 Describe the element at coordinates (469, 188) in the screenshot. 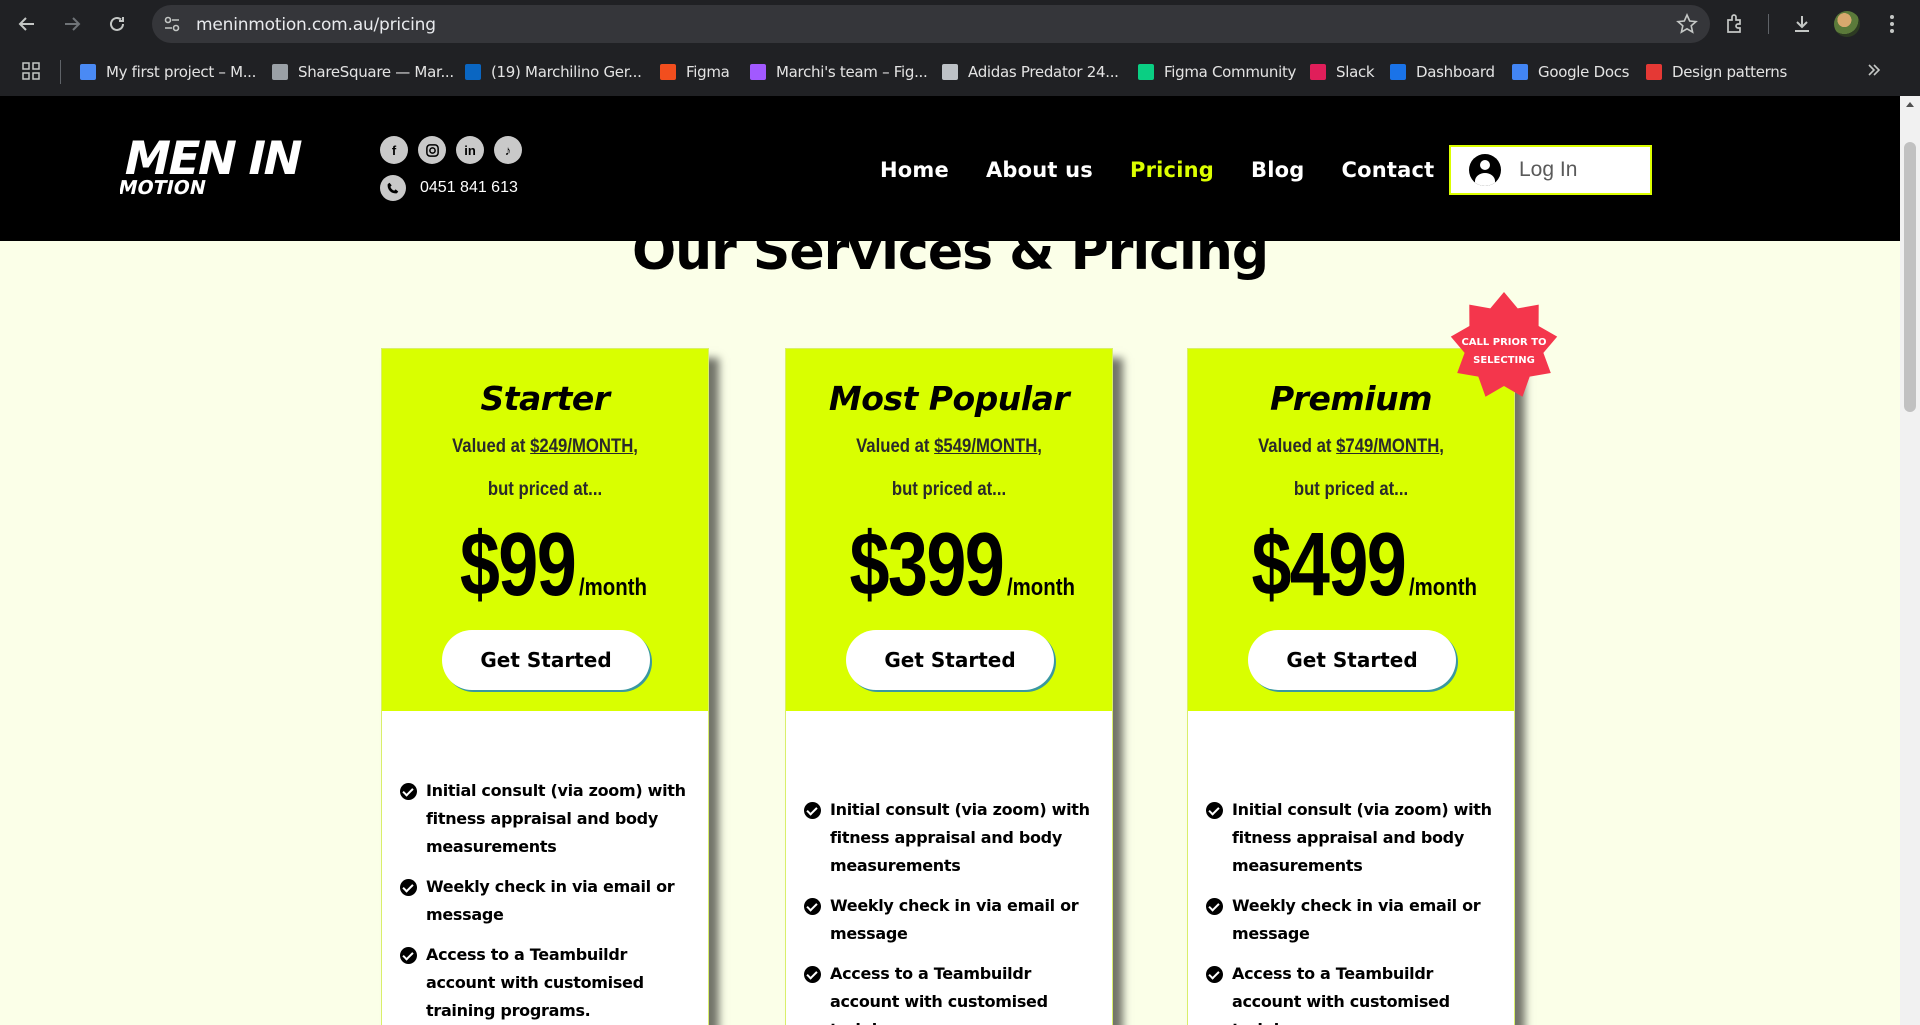

I see `phone-number: 0451 841 613` at that location.